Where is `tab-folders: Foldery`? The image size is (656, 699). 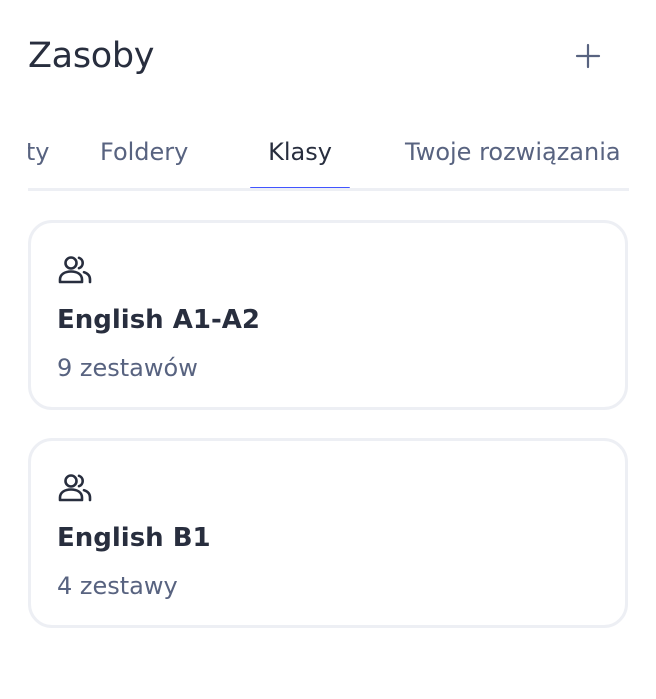 tab-folders: Foldery is located at coordinates (144, 158).